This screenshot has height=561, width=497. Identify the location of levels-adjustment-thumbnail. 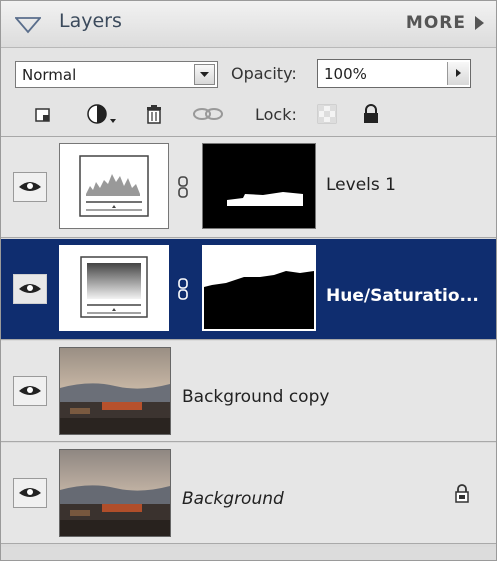
(114, 186).